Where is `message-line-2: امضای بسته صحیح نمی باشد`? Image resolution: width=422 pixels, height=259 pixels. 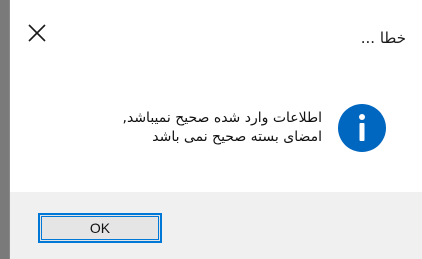 message-line-2: امضای بسته صحیح نمی باشد is located at coordinates (237, 137).